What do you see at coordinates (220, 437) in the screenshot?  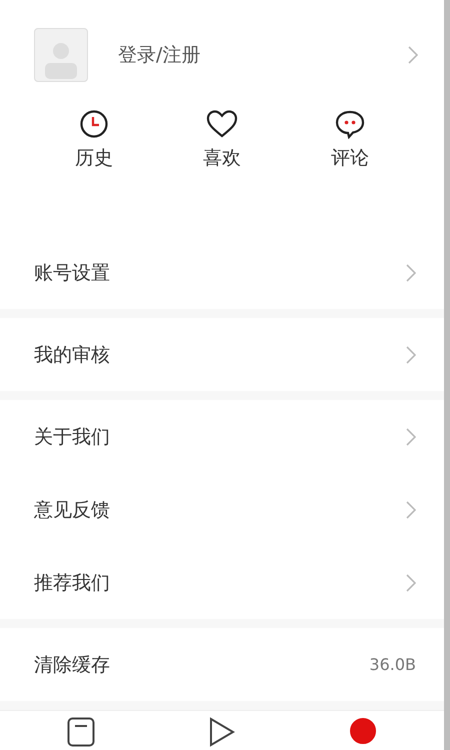 I see `menu-item: 关于我们` at bounding box center [220, 437].